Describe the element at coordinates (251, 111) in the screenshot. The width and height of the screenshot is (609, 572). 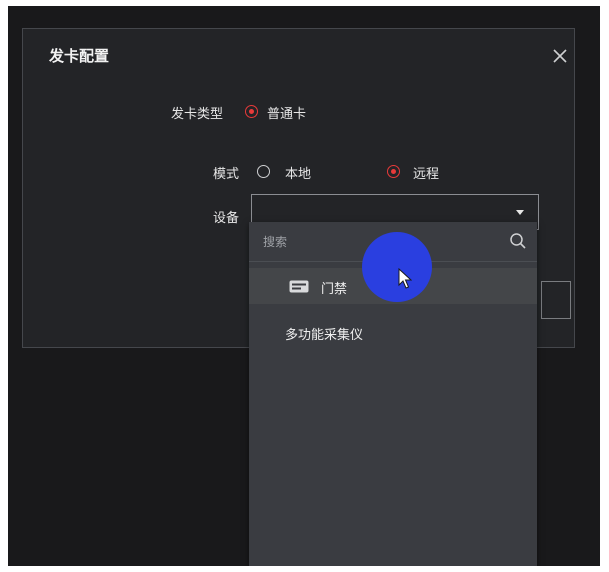
I see `card-type-radio-normal` at that location.